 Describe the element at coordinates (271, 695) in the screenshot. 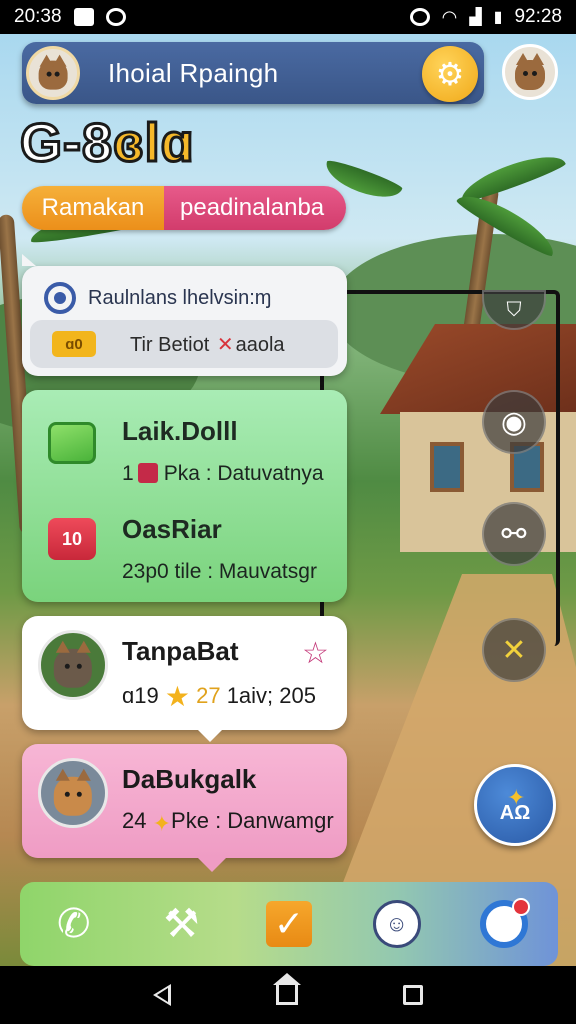

I see `profile-meta-suffix: 1aiv; 205` at that location.